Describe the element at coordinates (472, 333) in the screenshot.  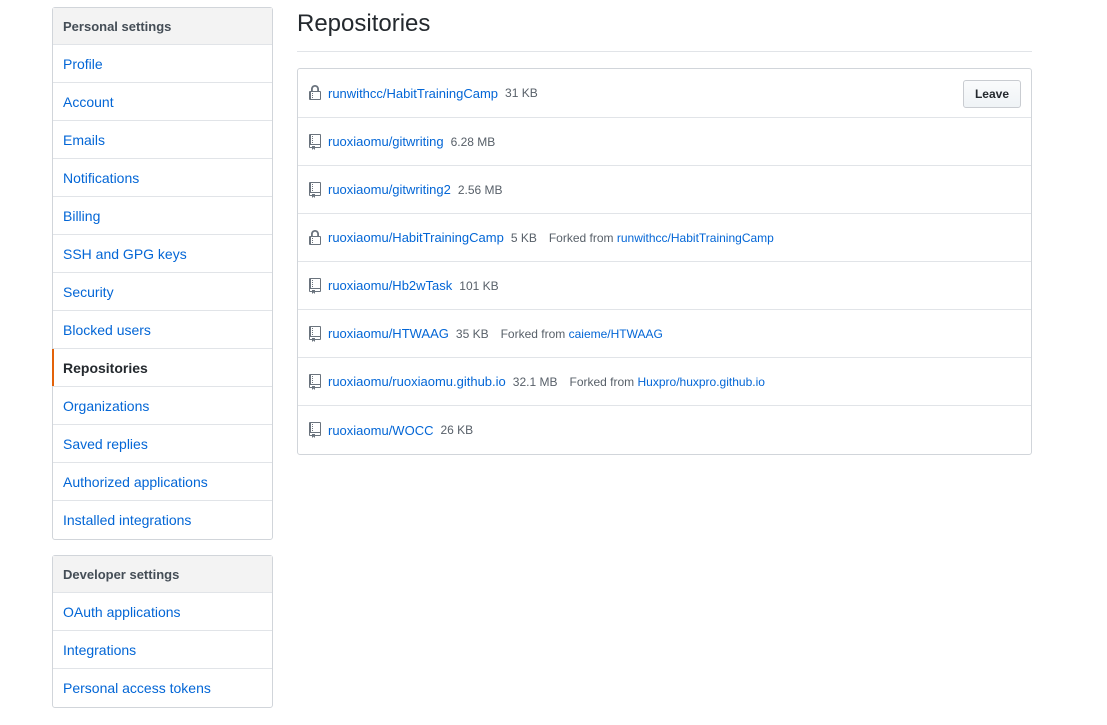
I see `repository-size: 35 KB` at that location.